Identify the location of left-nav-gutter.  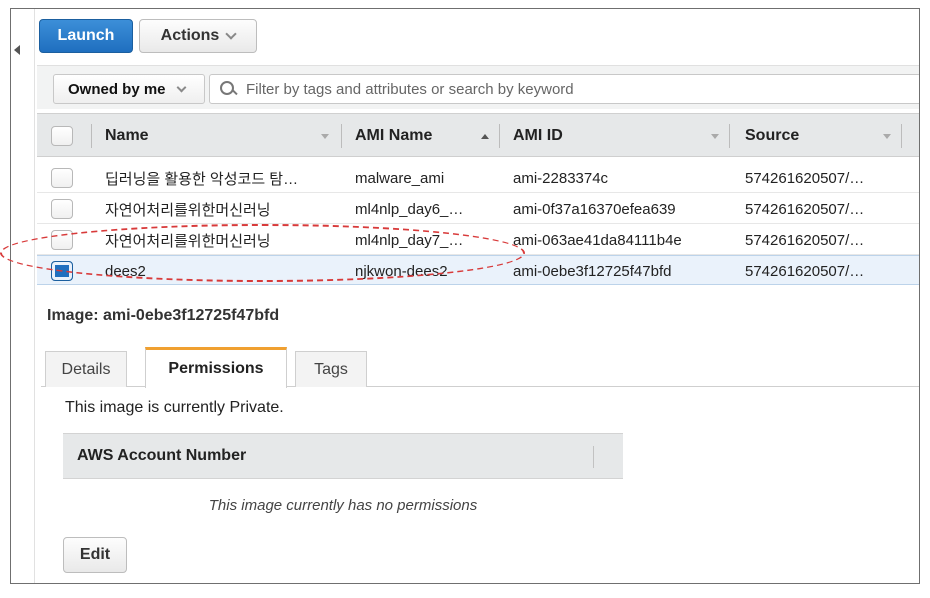
(23, 296).